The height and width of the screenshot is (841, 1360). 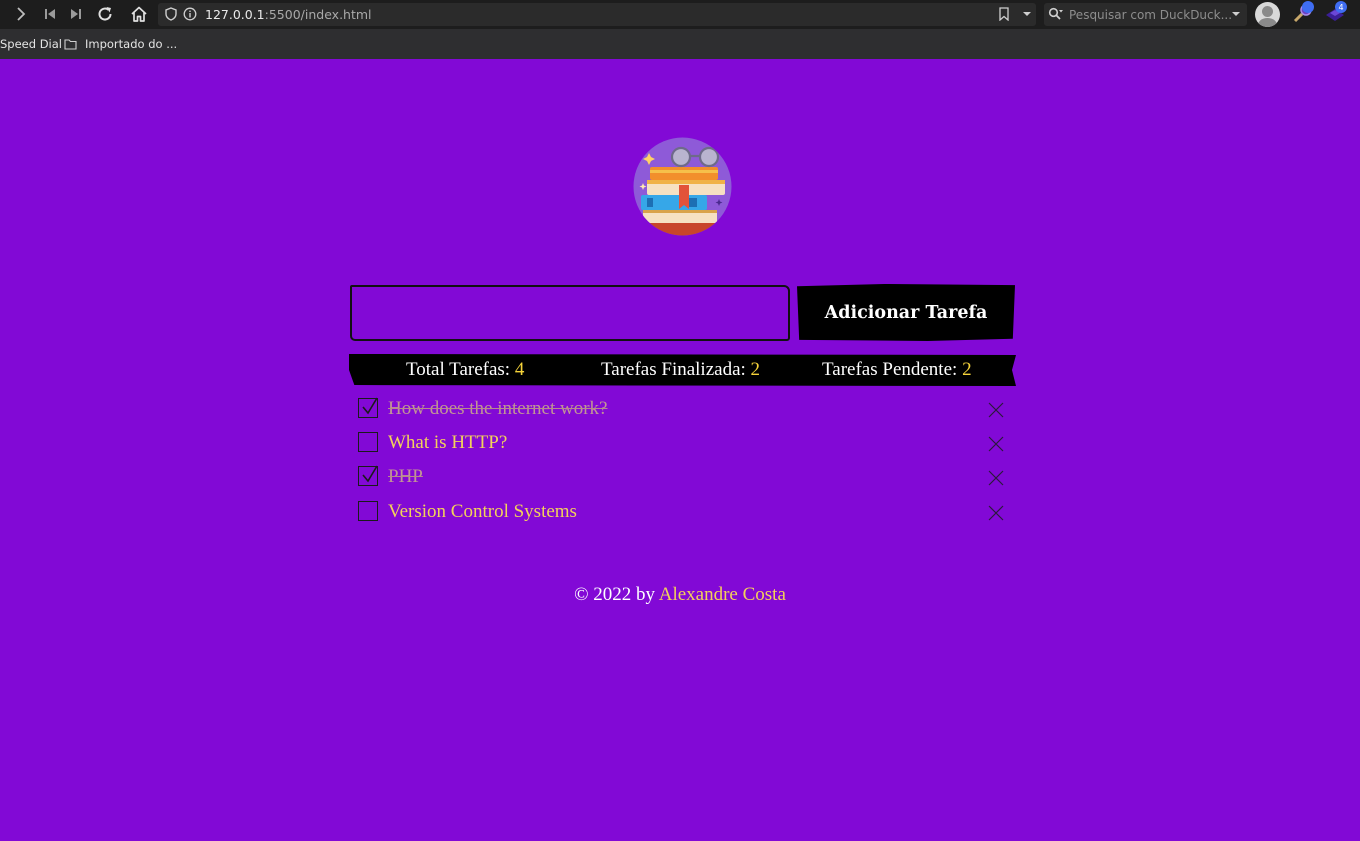 What do you see at coordinates (1004, 14) in the screenshot?
I see `bookmark-icon` at bounding box center [1004, 14].